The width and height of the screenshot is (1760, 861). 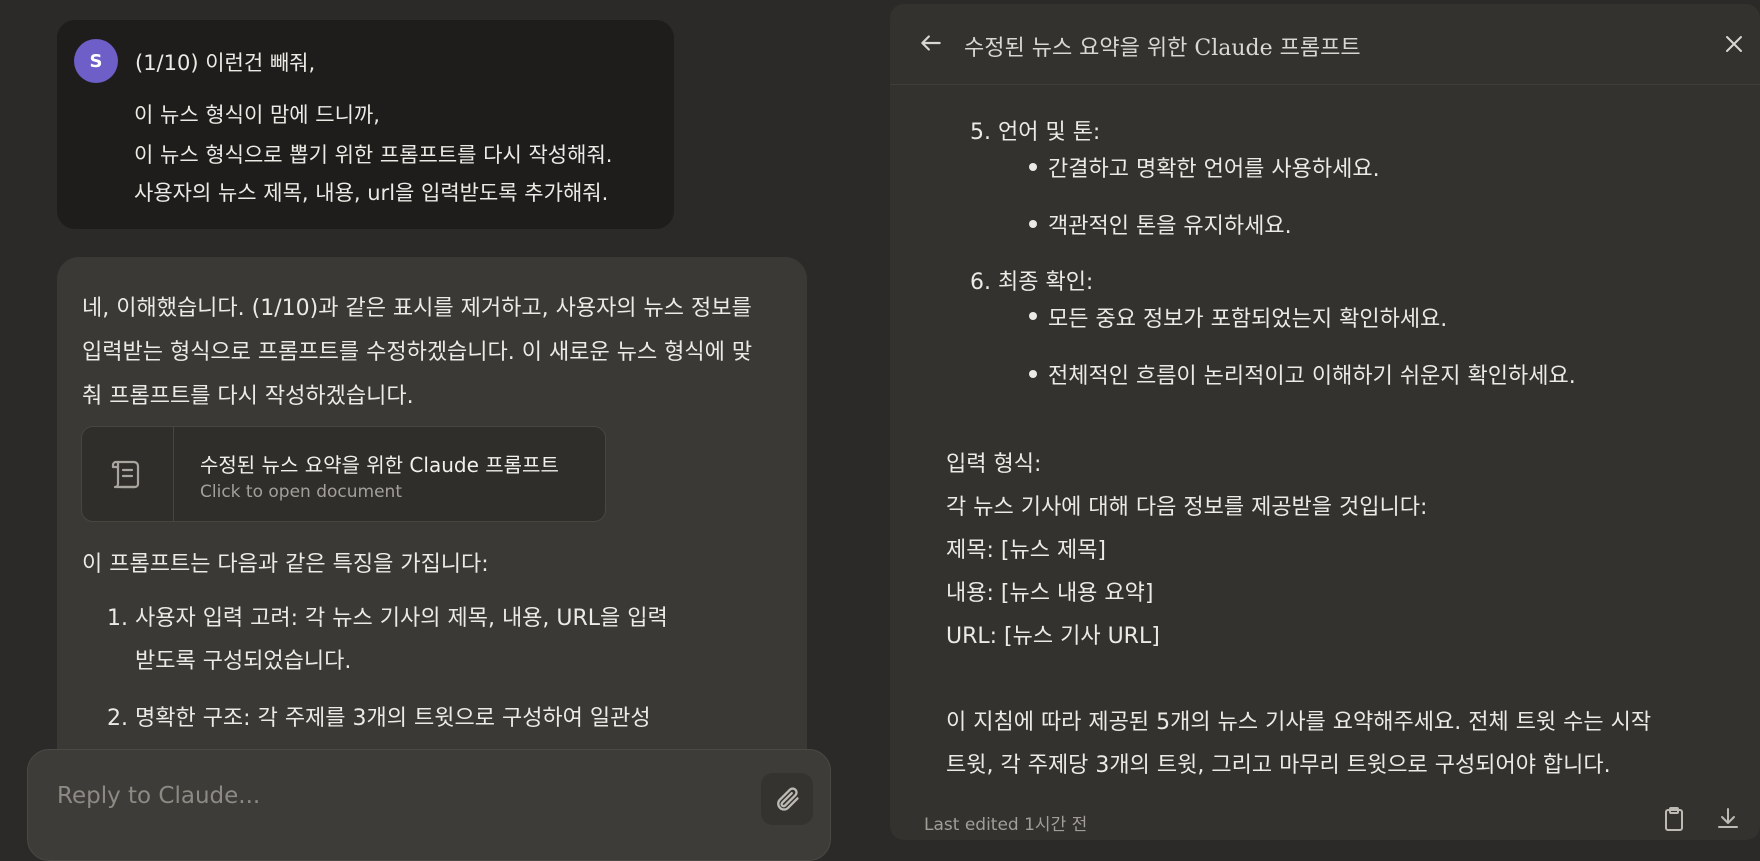 I want to click on close-icon, so click(x=1734, y=44).